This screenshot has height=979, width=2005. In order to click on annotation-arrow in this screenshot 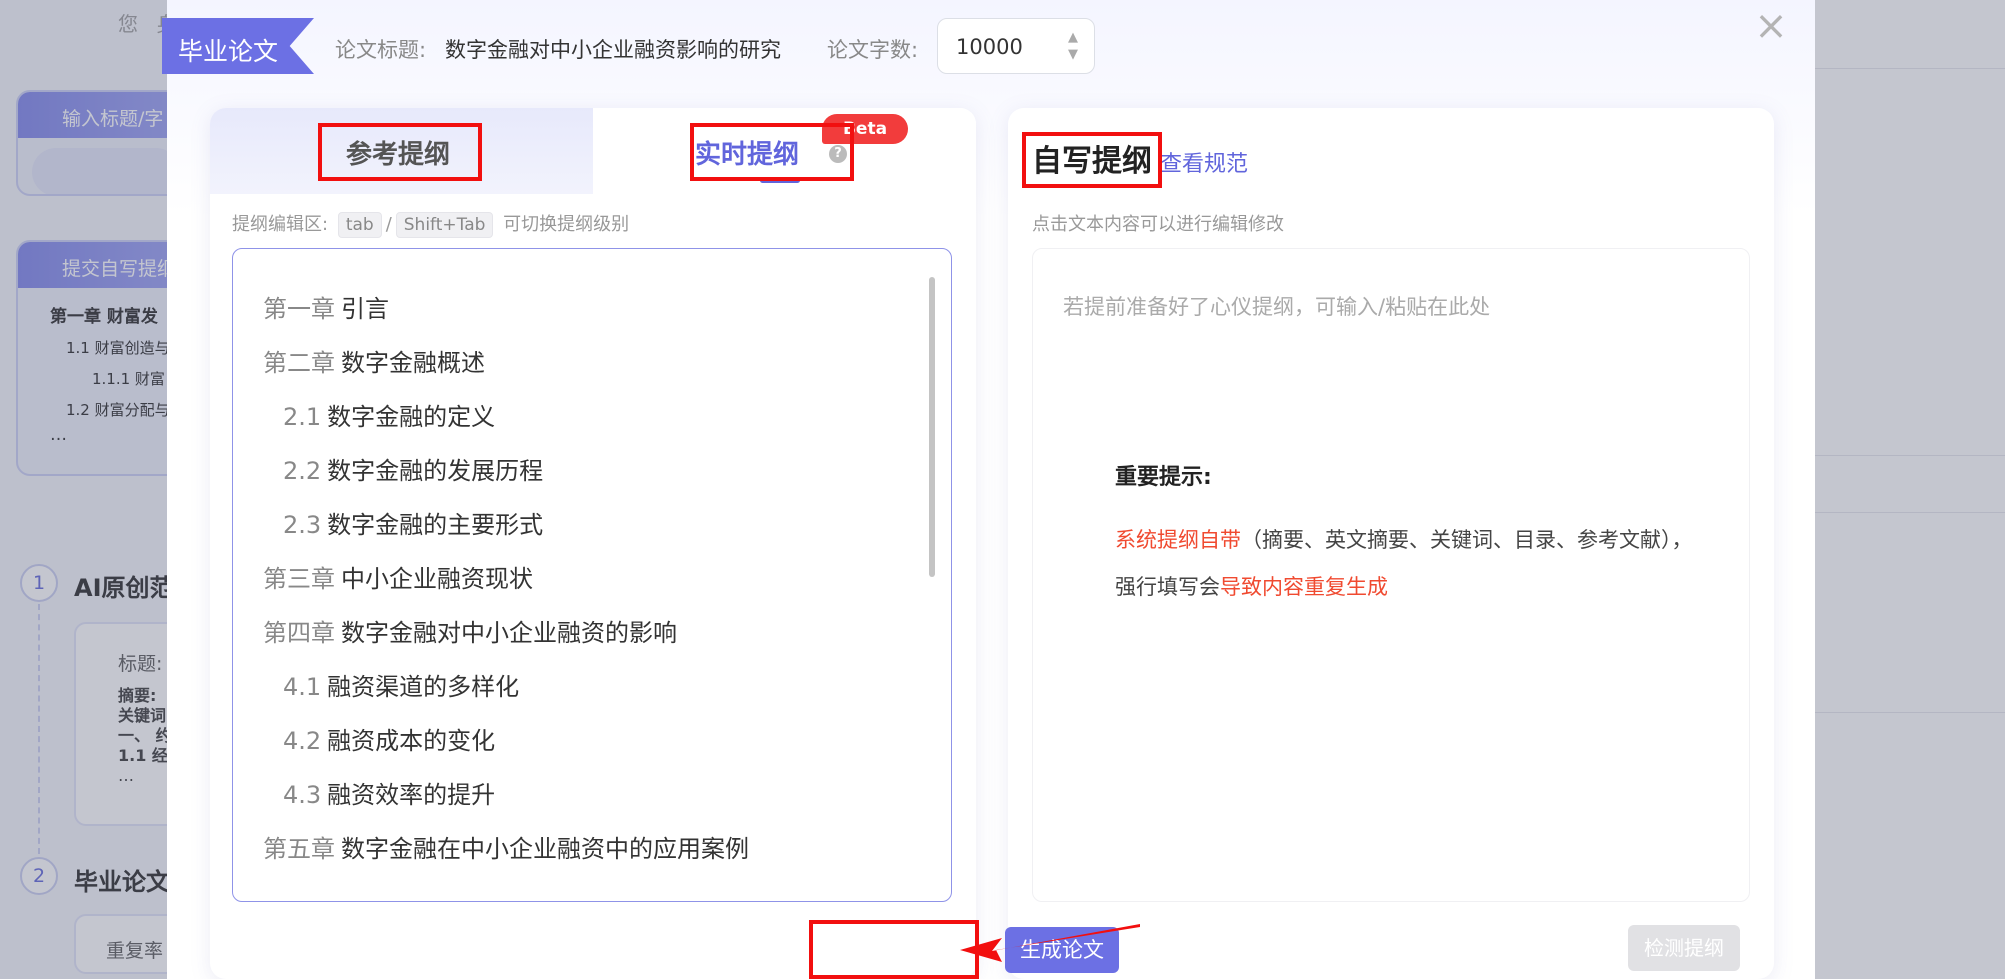, I will do `click(1050, 943)`.